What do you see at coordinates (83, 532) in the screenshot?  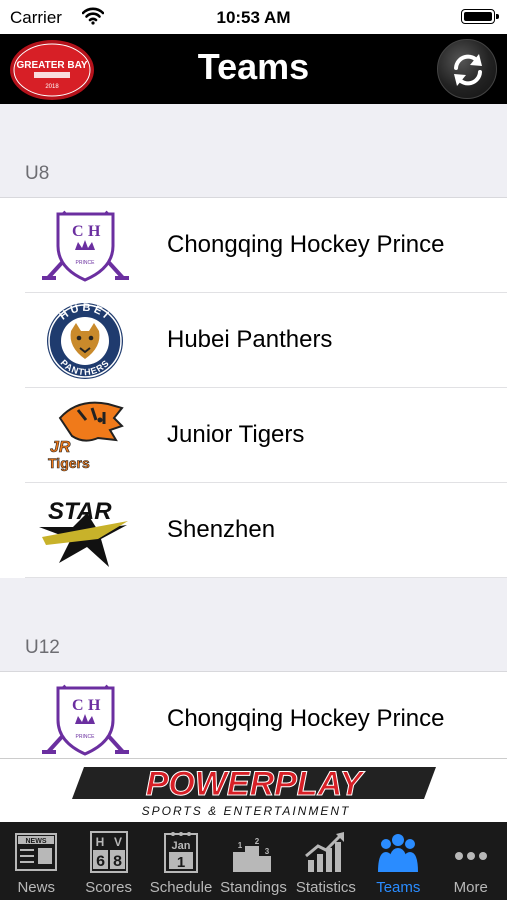 I see `shenzhen-star-logo: STAR` at bounding box center [83, 532].